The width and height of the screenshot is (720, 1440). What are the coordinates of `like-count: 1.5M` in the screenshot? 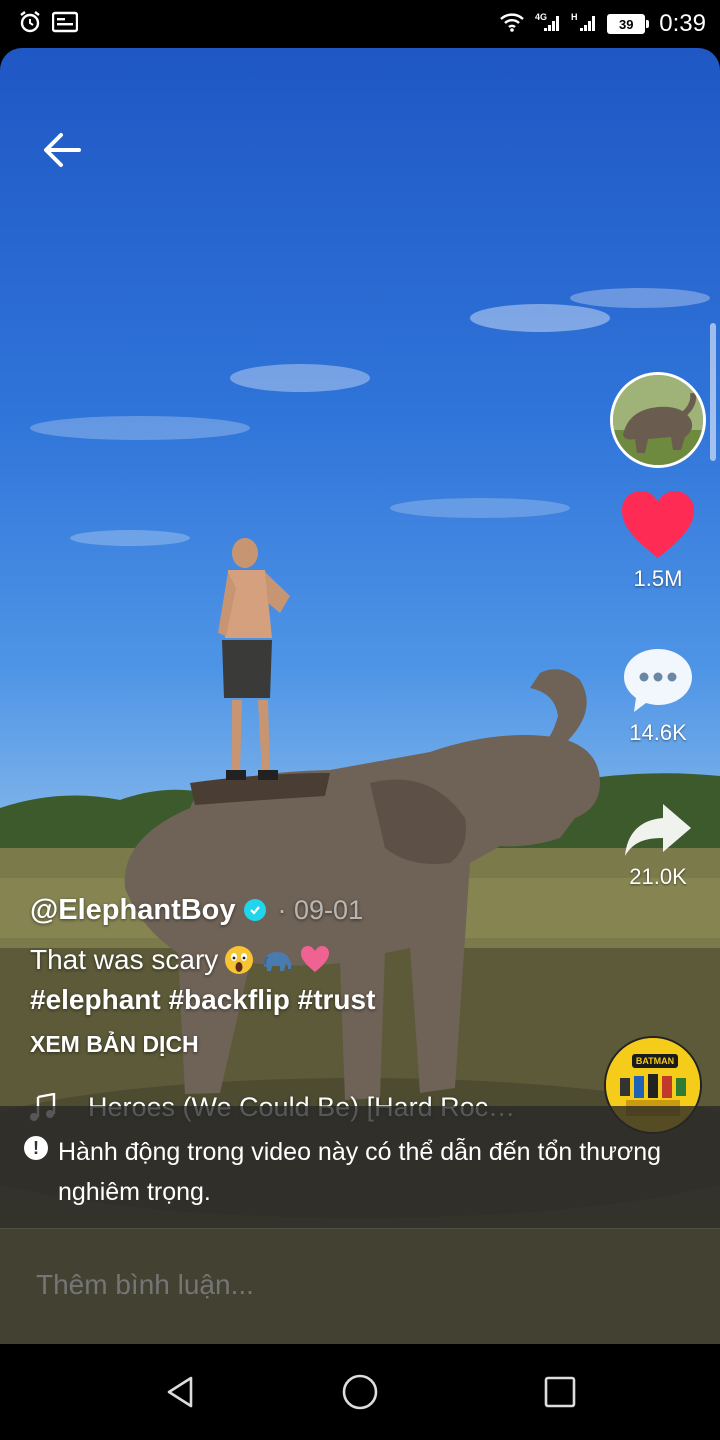 It's located at (658, 578).